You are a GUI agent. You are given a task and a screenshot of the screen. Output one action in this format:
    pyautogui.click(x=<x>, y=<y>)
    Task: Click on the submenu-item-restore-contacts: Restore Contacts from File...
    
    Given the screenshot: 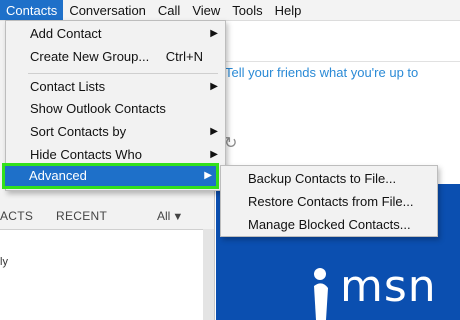 What is the action you would take?
    pyautogui.click(x=329, y=201)
    